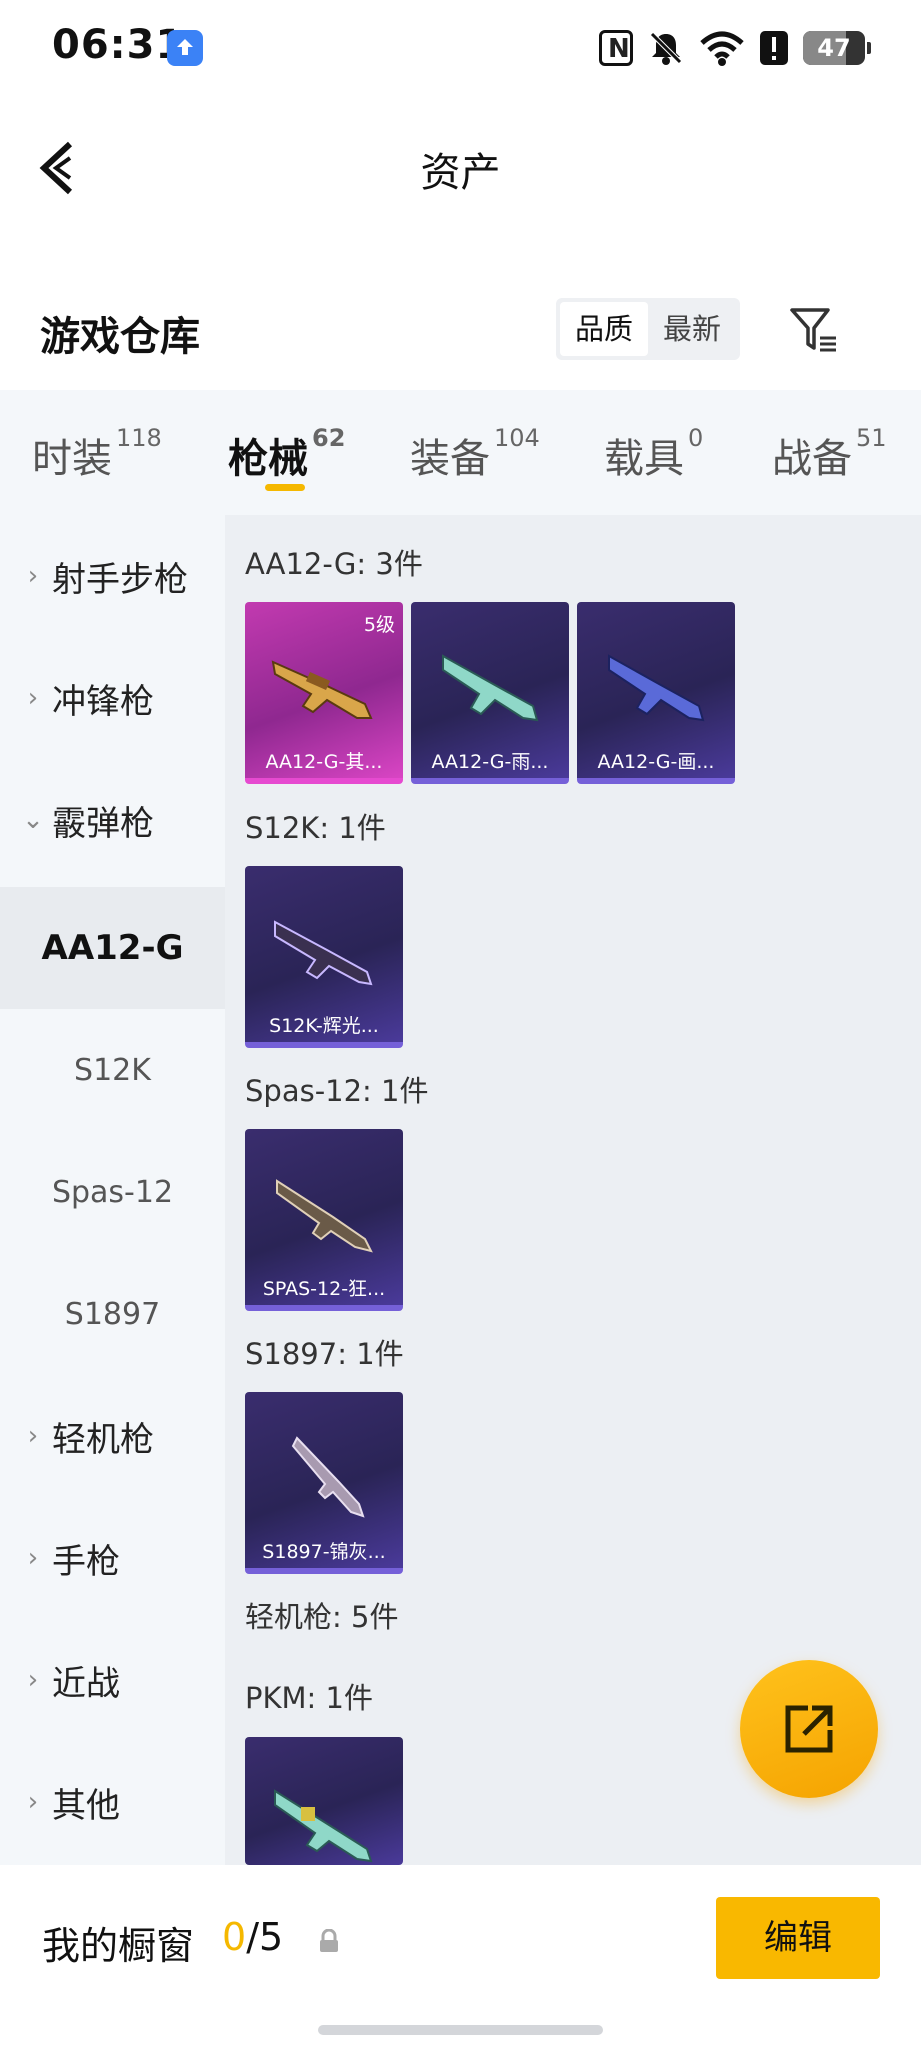  What do you see at coordinates (517, 438) in the screenshot?
I see `tab-count: 104` at bounding box center [517, 438].